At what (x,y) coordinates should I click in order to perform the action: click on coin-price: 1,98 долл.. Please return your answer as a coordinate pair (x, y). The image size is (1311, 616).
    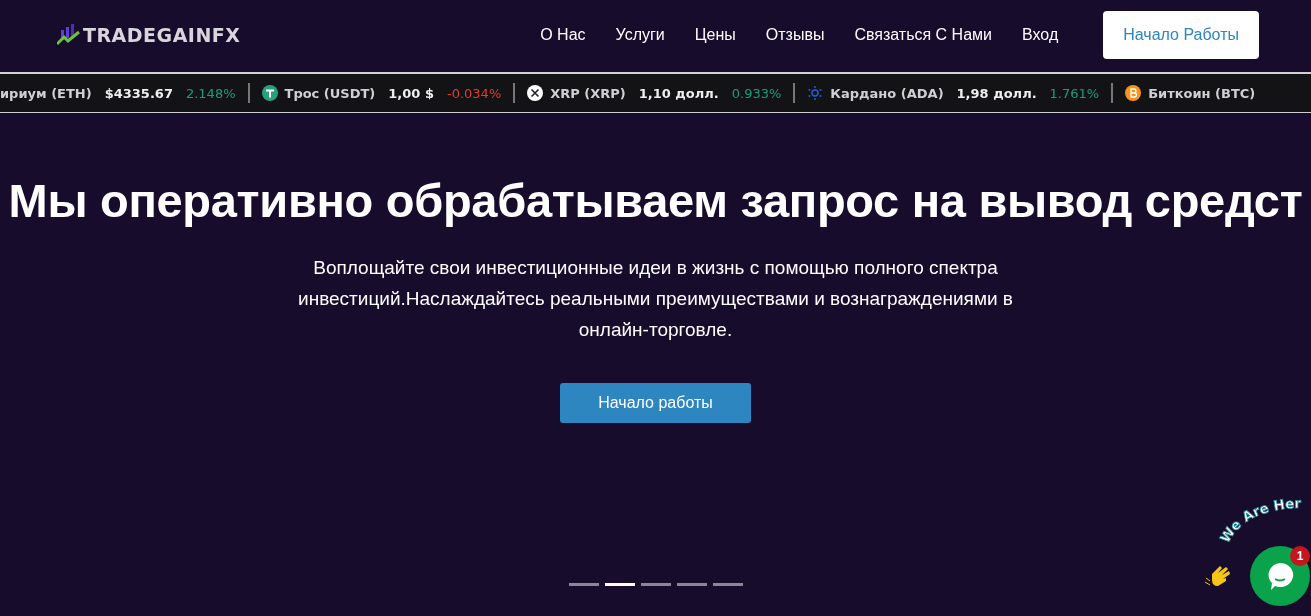
    Looking at the image, I should click on (996, 93).